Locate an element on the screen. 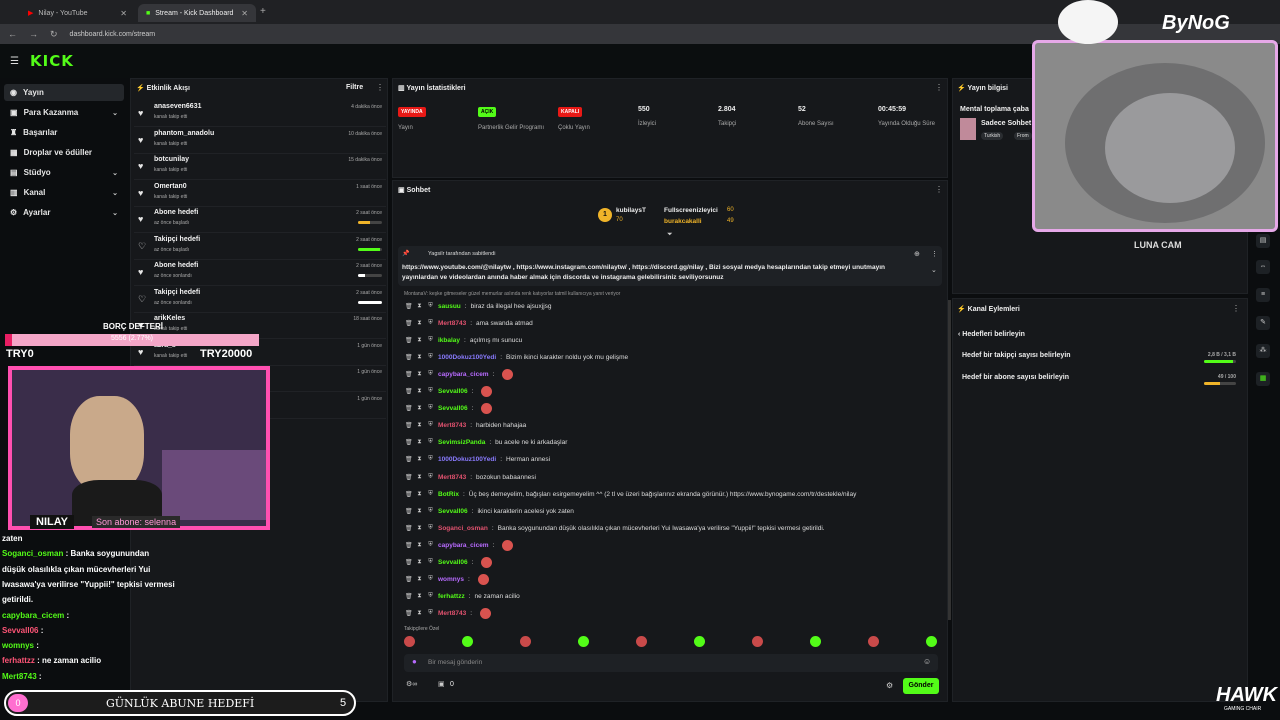 This screenshot has width=1280, height=720. sidebar-item-para-kazanma: ▣ Para Kazanma ⌄ is located at coordinates (64, 112).